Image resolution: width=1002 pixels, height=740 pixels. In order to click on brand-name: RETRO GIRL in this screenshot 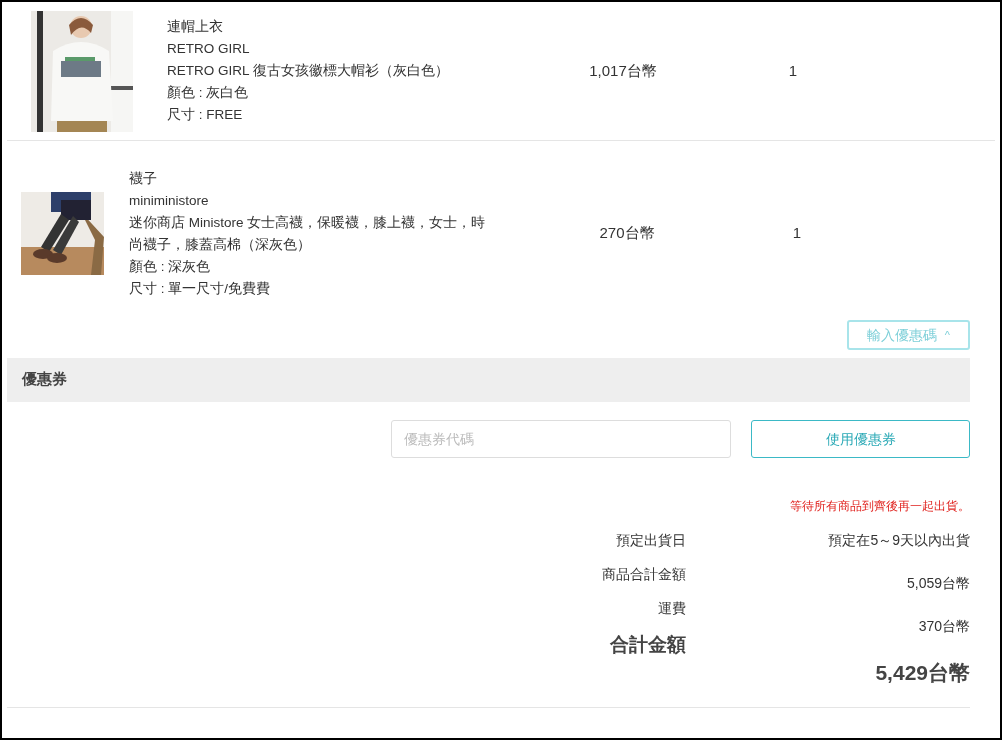, I will do `click(209, 49)`.